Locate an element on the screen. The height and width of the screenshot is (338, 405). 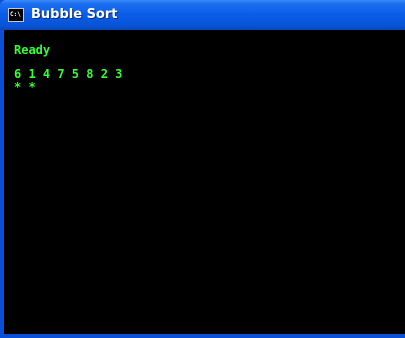
comparison-markers: * * is located at coordinates (25, 87).